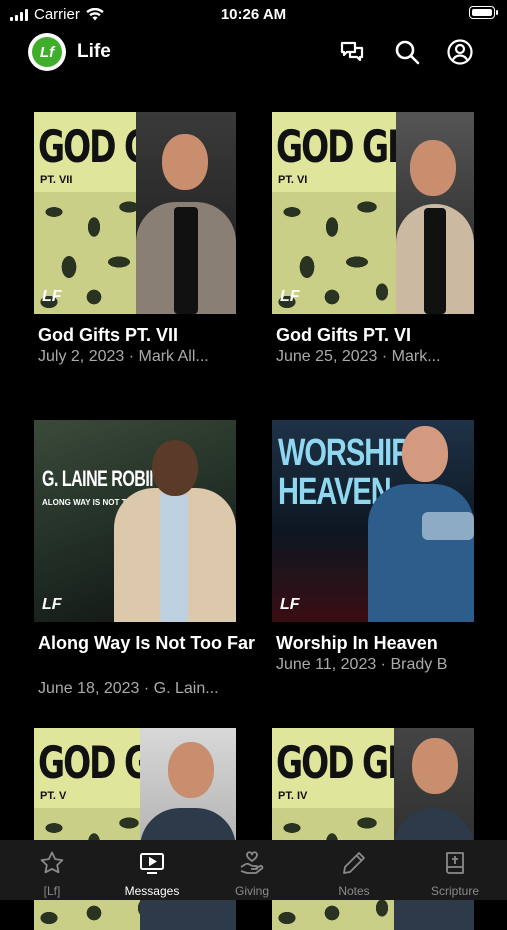  I want to click on message-title: Along Way Is Not Too Far, so click(146, 643).